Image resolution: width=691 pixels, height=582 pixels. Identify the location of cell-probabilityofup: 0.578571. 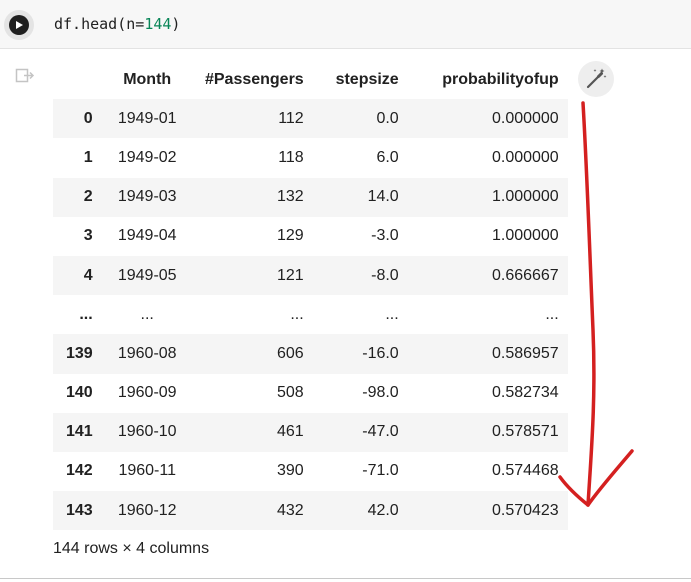
(525, 432).